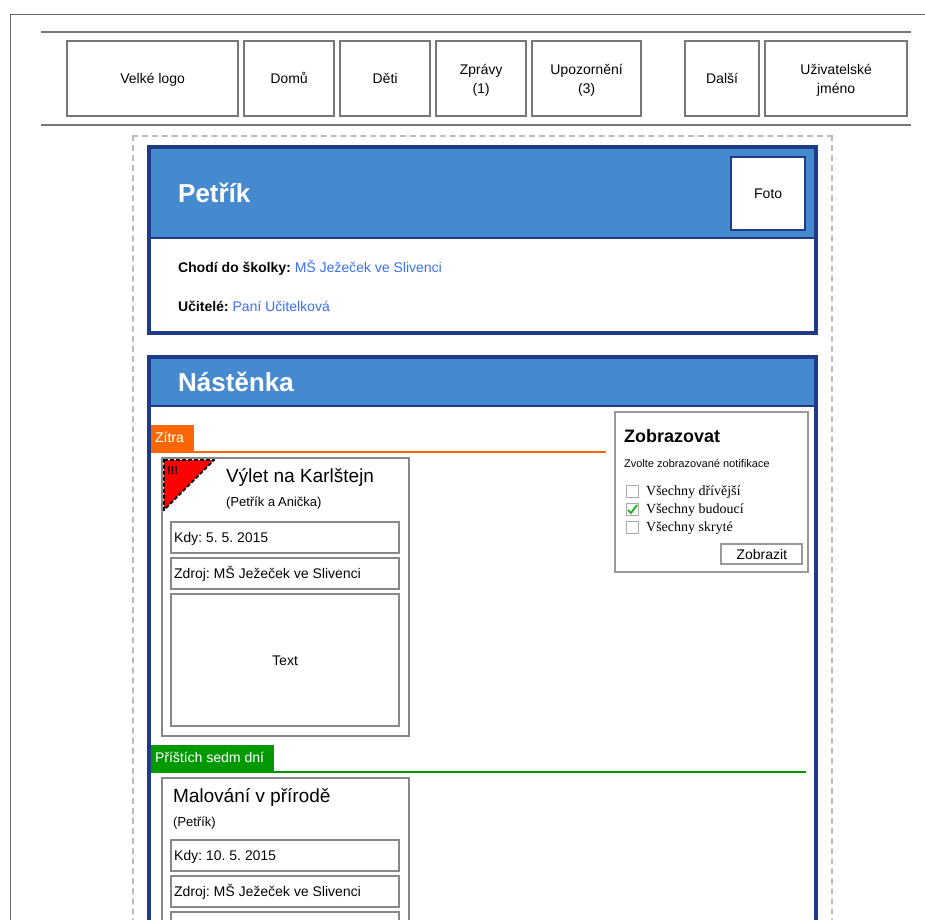 The height and width of the screenshot is (922, 925). I want to click on nav-link: Další, so click(722, 78).